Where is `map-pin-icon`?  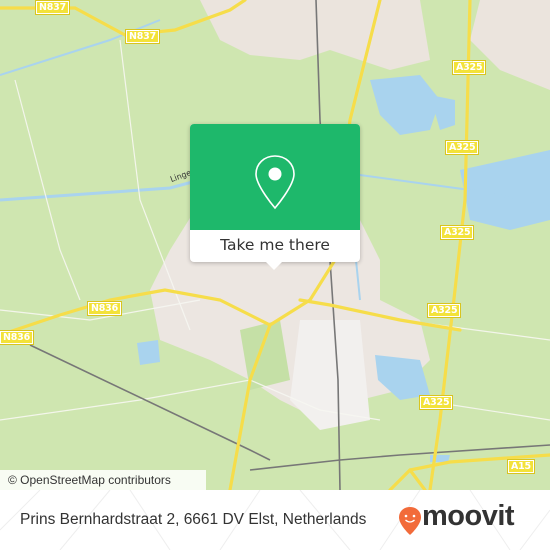
map-pin-icon is located at coordinates (275, 182).